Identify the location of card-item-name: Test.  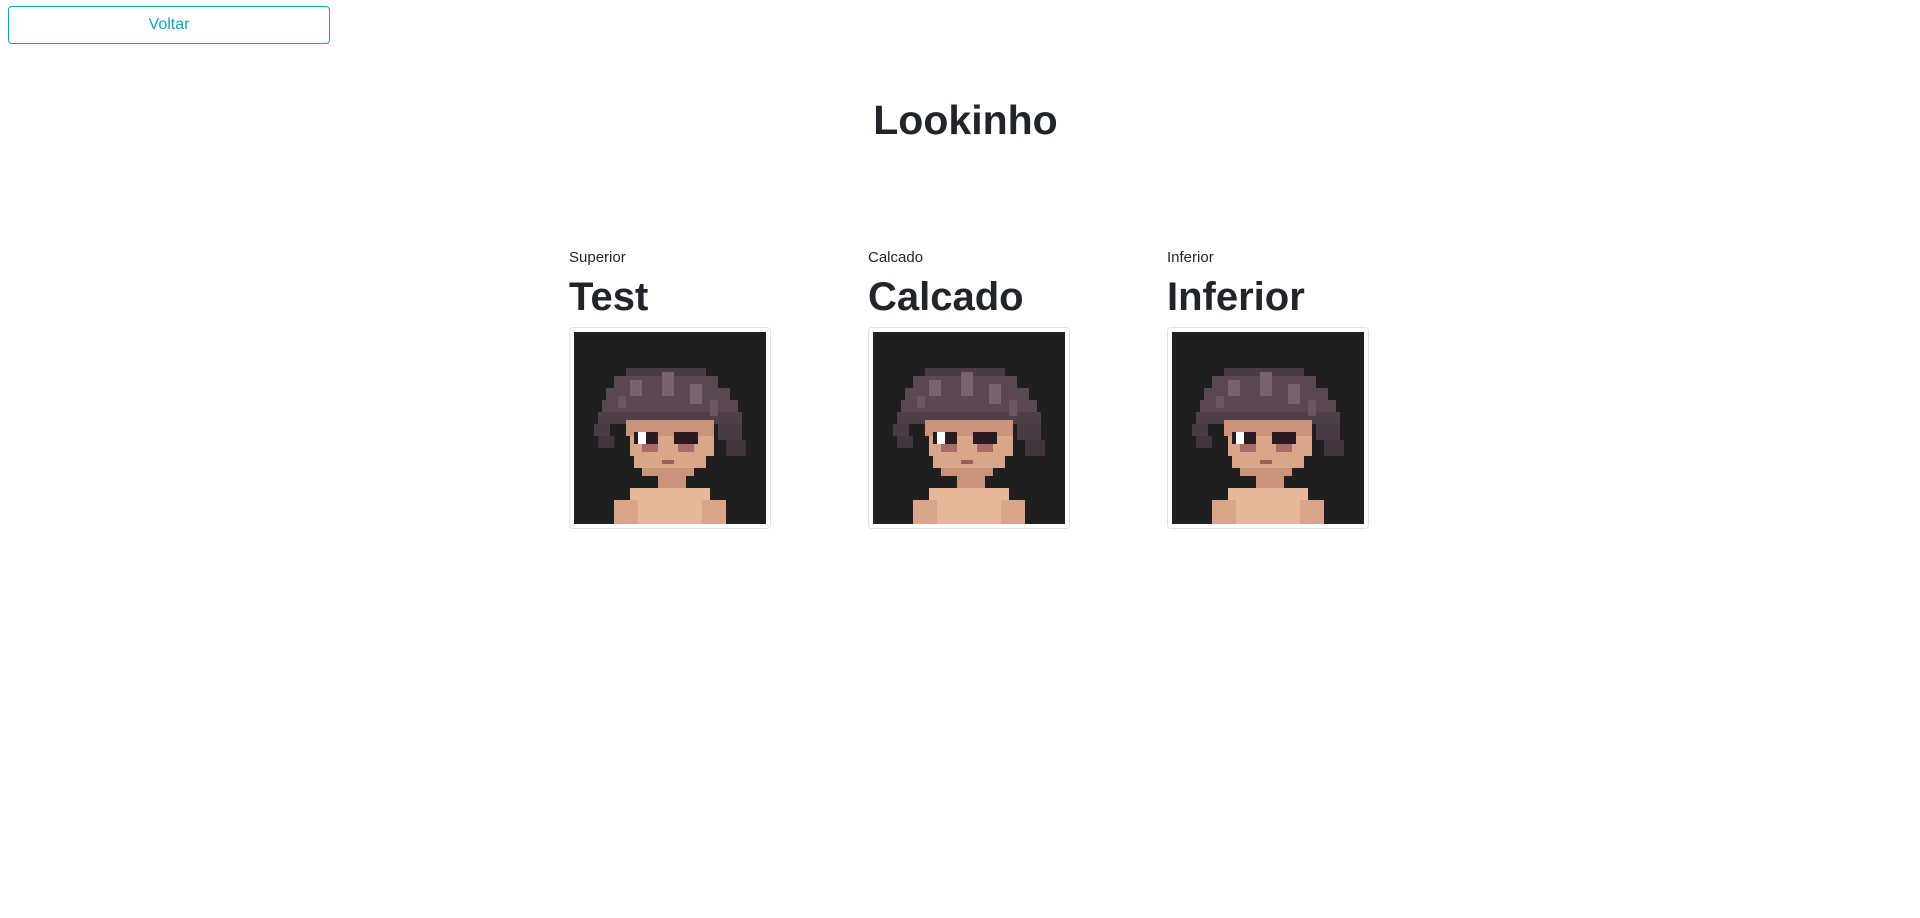
(609, 297).